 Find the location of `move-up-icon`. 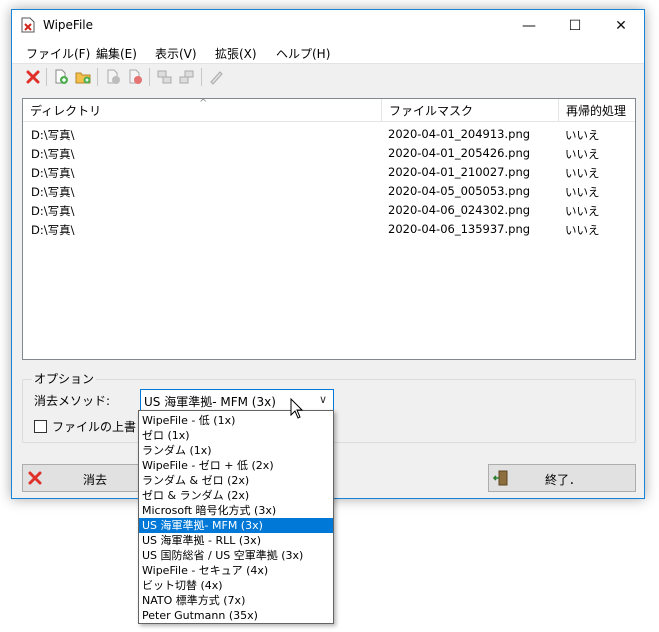

move-up-icon is located at coordinates (165, 77).